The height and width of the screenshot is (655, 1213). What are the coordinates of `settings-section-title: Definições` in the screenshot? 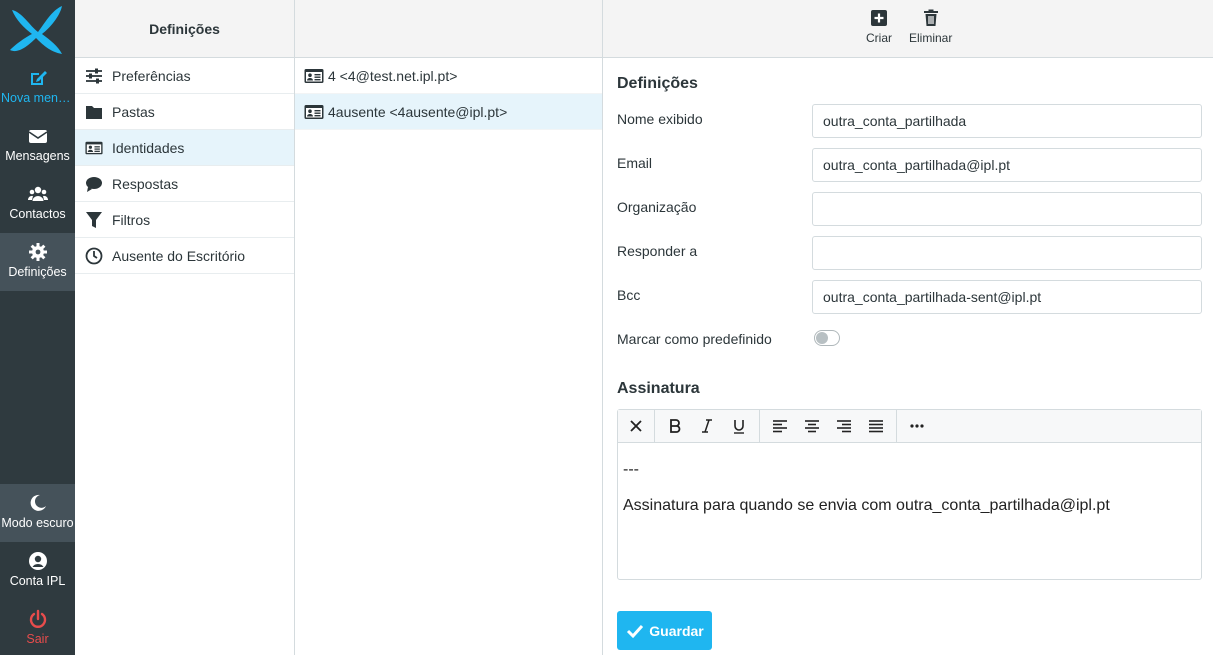 It's located at (657, 83).